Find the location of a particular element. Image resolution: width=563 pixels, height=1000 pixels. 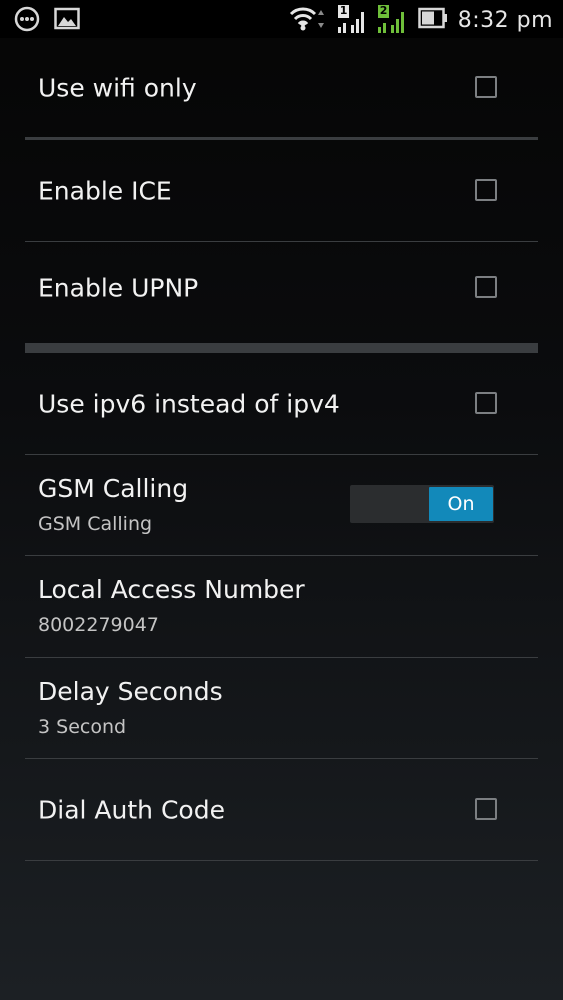

setting-local-access-number: Local Access Number 8002279047 is located at coordinates (281, 607).